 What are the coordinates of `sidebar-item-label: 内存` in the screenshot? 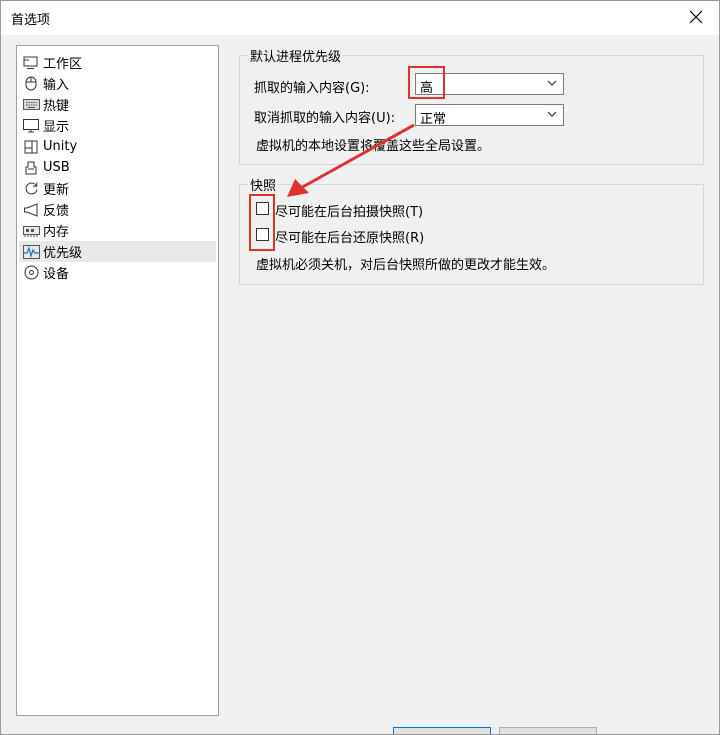 It's located at (56, 232).